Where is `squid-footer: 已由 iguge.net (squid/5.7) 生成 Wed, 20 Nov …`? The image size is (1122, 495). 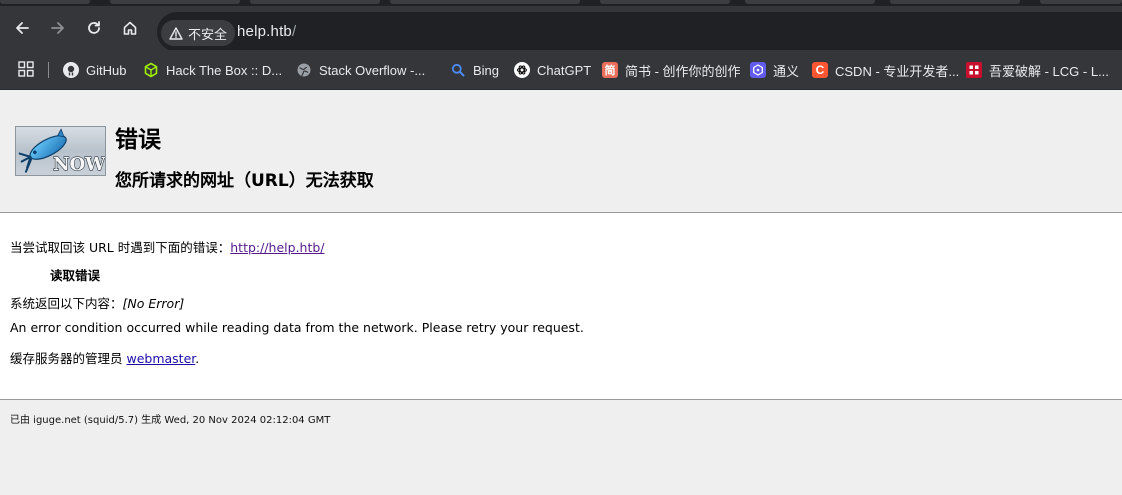
squid-footer: 已由 iguge.net (squid/5.7) 生成 Wed, 20 Nov … is located at coordinates (170, 420).